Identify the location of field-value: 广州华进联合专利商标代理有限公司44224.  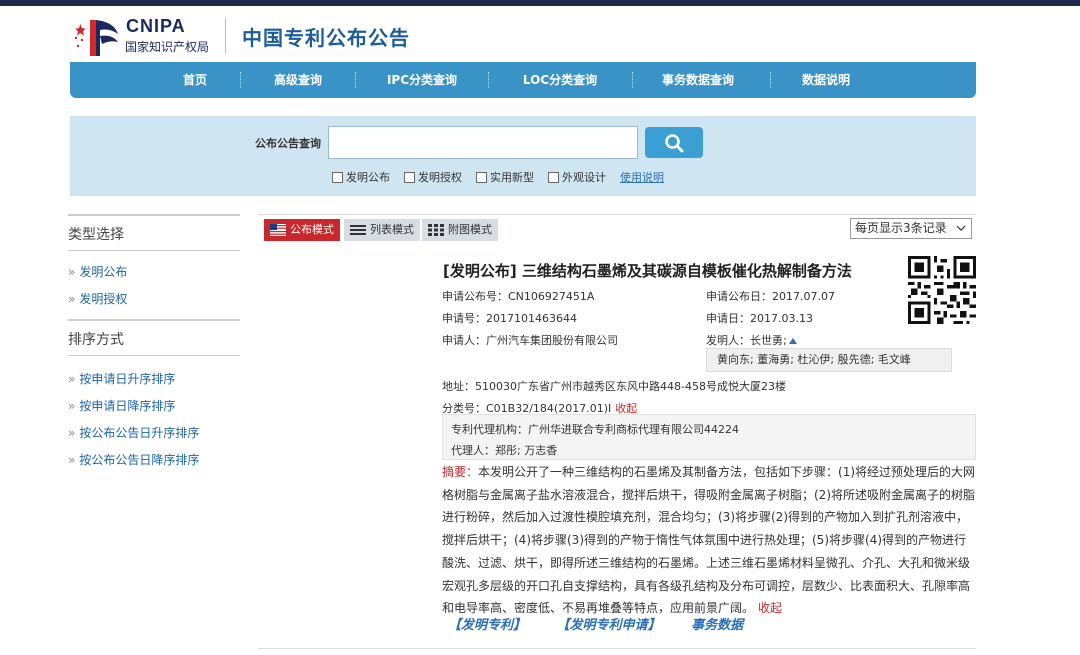
(633, 429).